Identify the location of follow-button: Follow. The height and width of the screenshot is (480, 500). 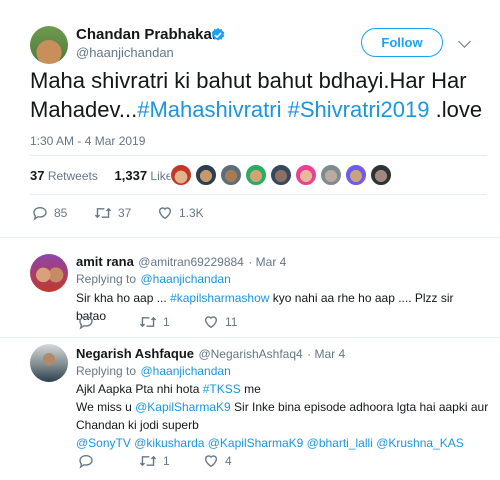
(402, 42).